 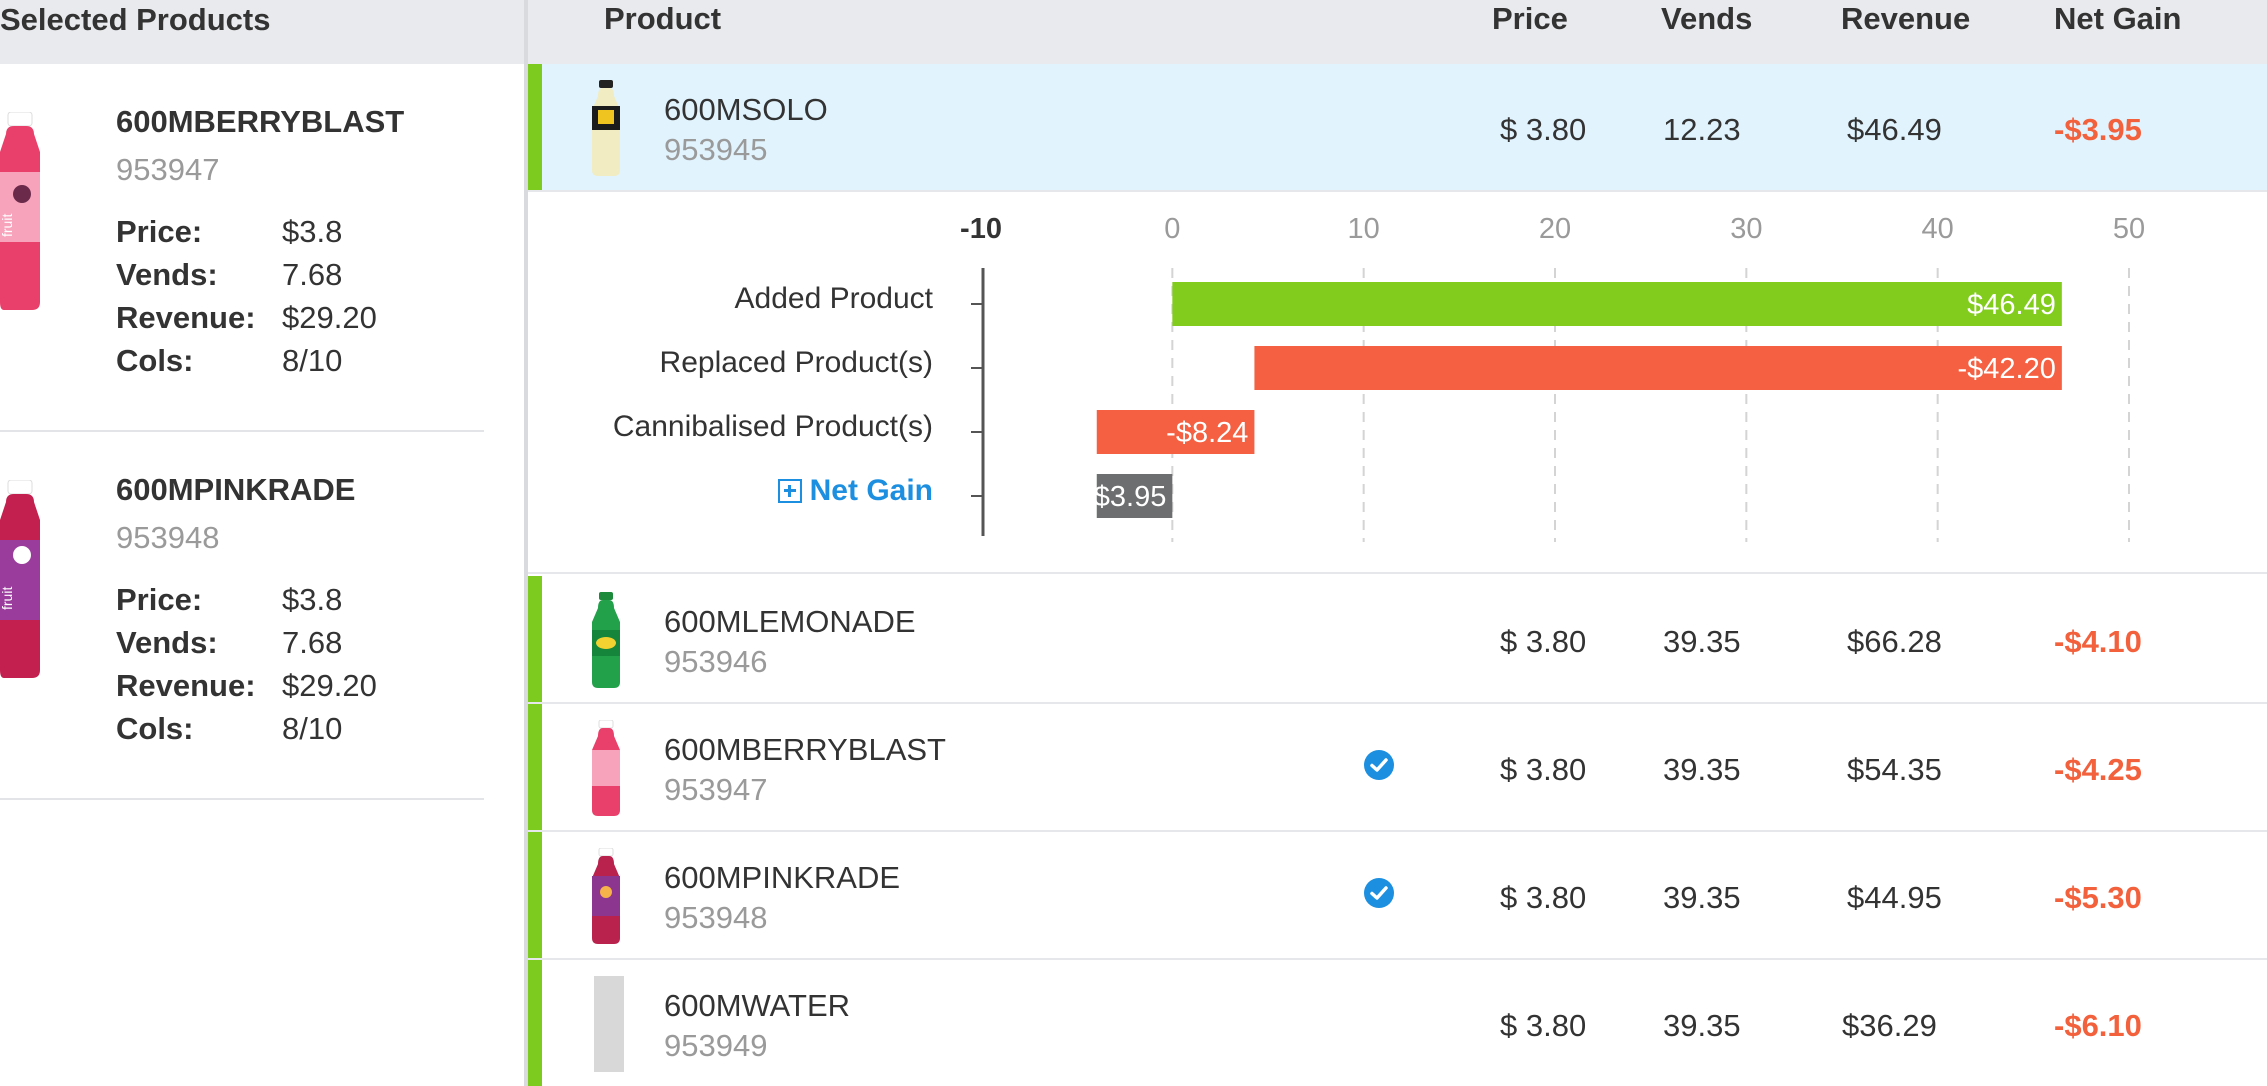 I want to click on selected-product-name: 600MPINKRADE, so click(x=236, y=489).